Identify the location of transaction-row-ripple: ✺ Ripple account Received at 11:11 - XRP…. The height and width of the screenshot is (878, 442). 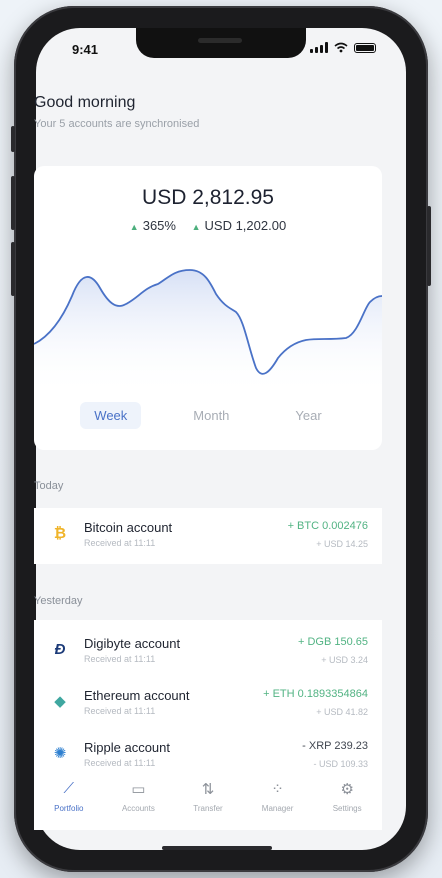
(208, 749).